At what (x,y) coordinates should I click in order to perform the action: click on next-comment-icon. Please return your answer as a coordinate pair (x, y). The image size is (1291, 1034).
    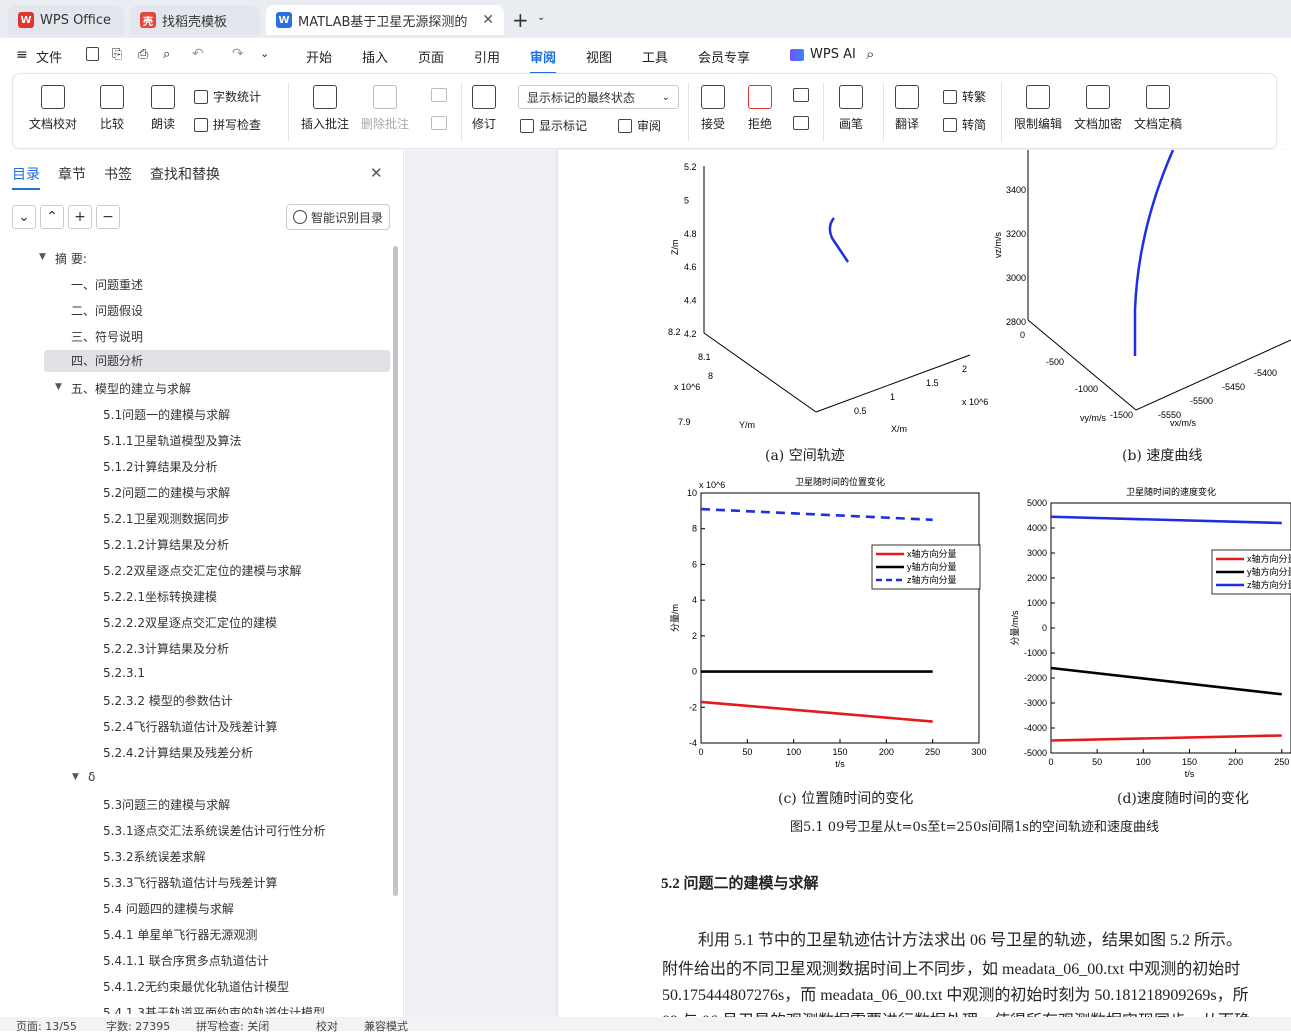
    Looking at the image, I should click on (439, 123).